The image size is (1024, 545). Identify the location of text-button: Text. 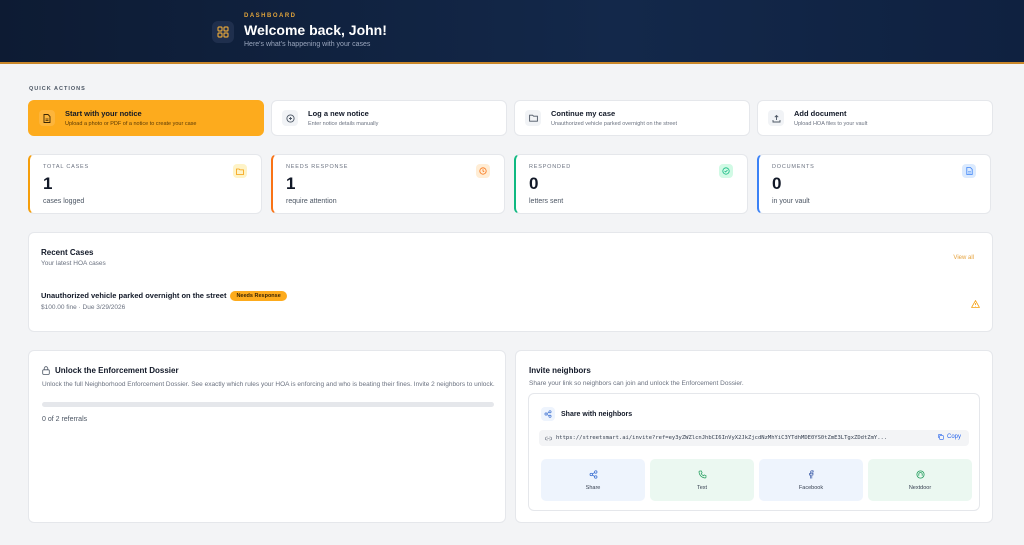
(702, 480).